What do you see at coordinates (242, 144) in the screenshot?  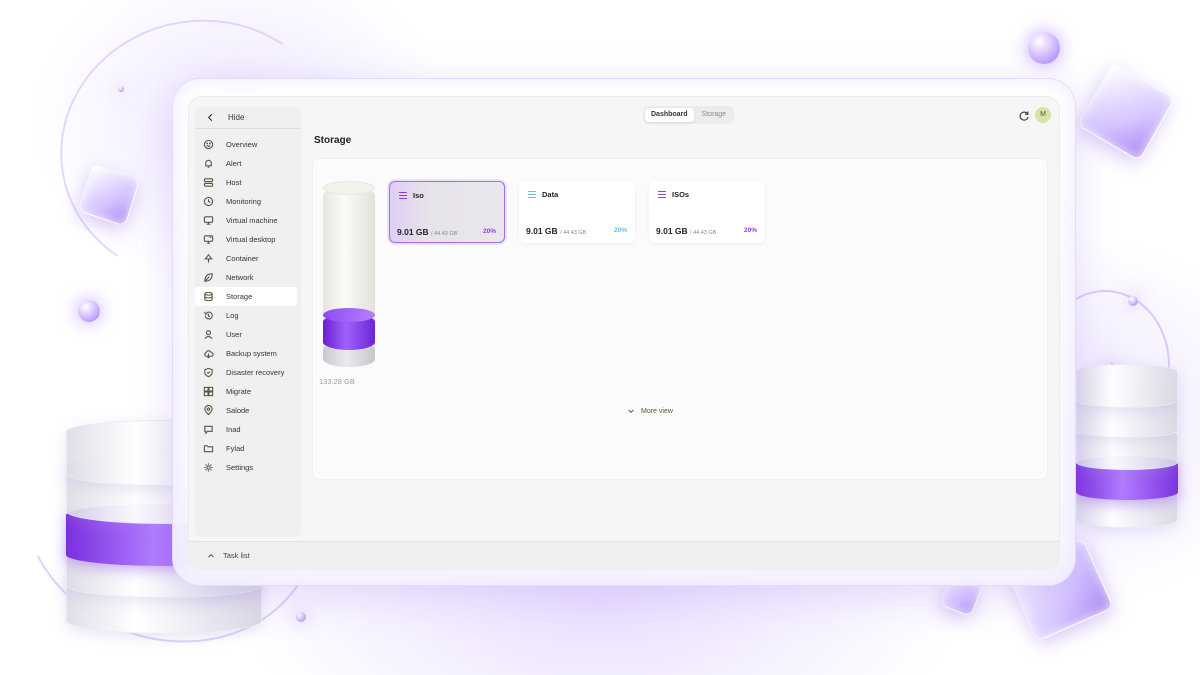 I see `sidebar-item-label: Overview` at bounding box center [242, 144].